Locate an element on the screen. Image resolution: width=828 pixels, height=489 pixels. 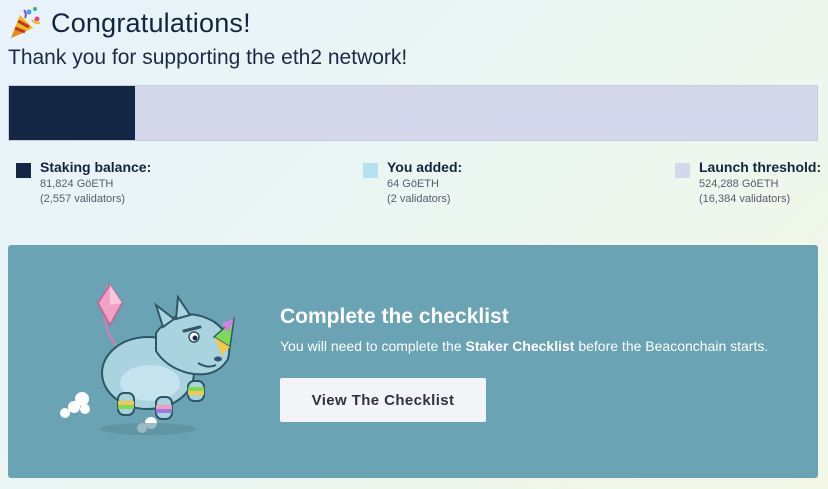
legend-validators: (2 validators) is located at coordinates (419, 199).